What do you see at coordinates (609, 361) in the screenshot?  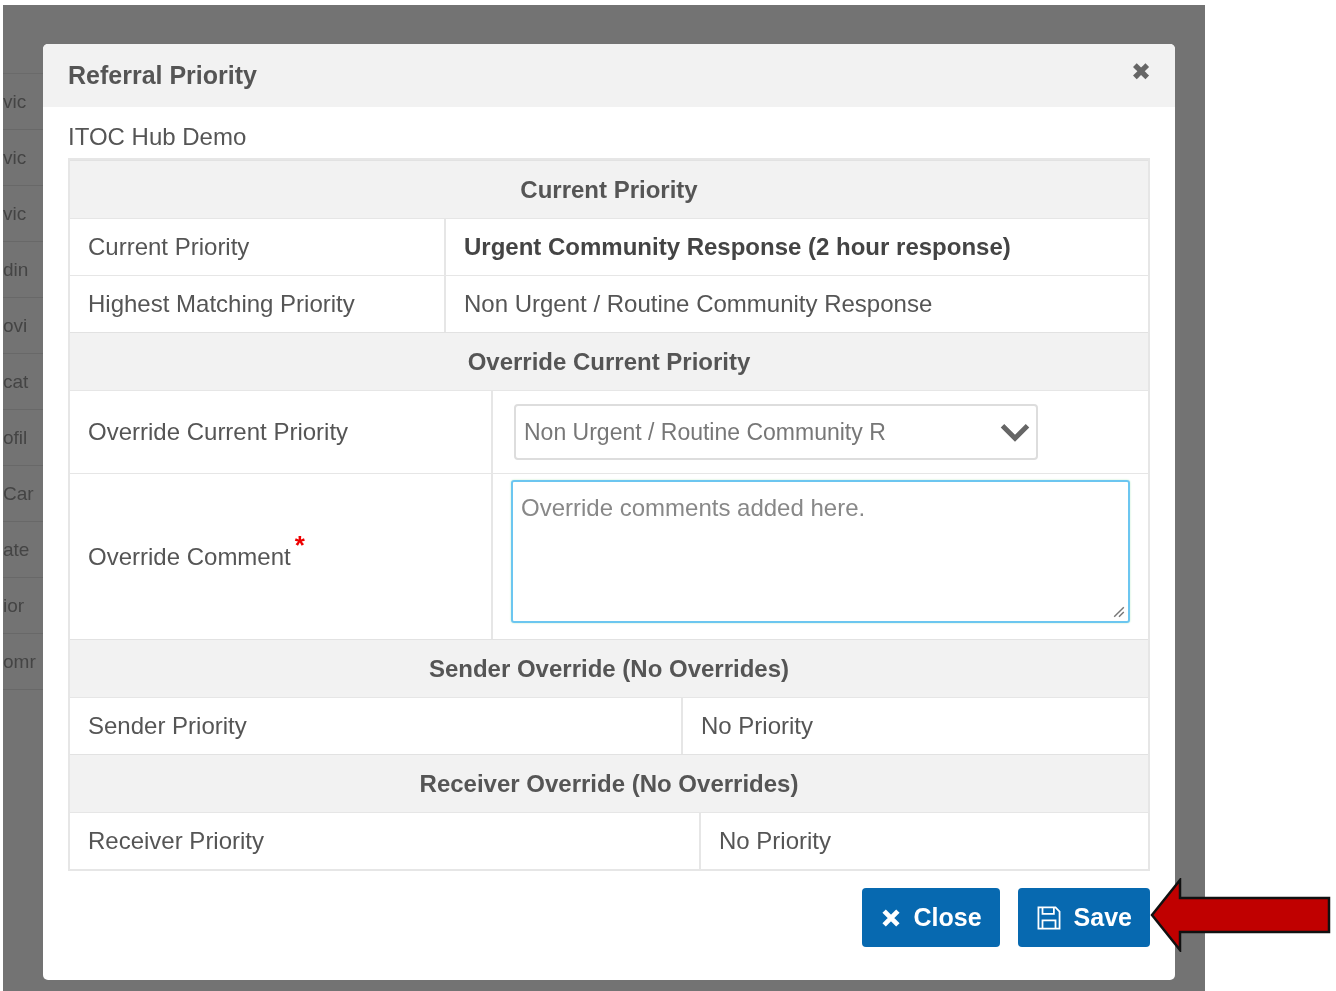 I see `section-header: Override Current Priority` at bounding box center [609, 361].